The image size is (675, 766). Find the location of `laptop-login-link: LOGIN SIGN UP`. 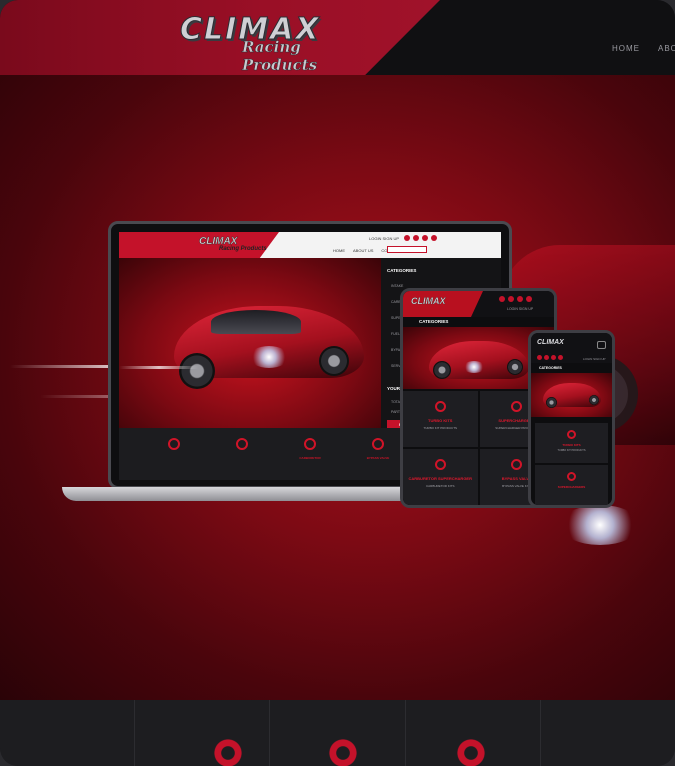

laptop-login-link: LOGIN SIGN UP is located at coordinates (384, 238).